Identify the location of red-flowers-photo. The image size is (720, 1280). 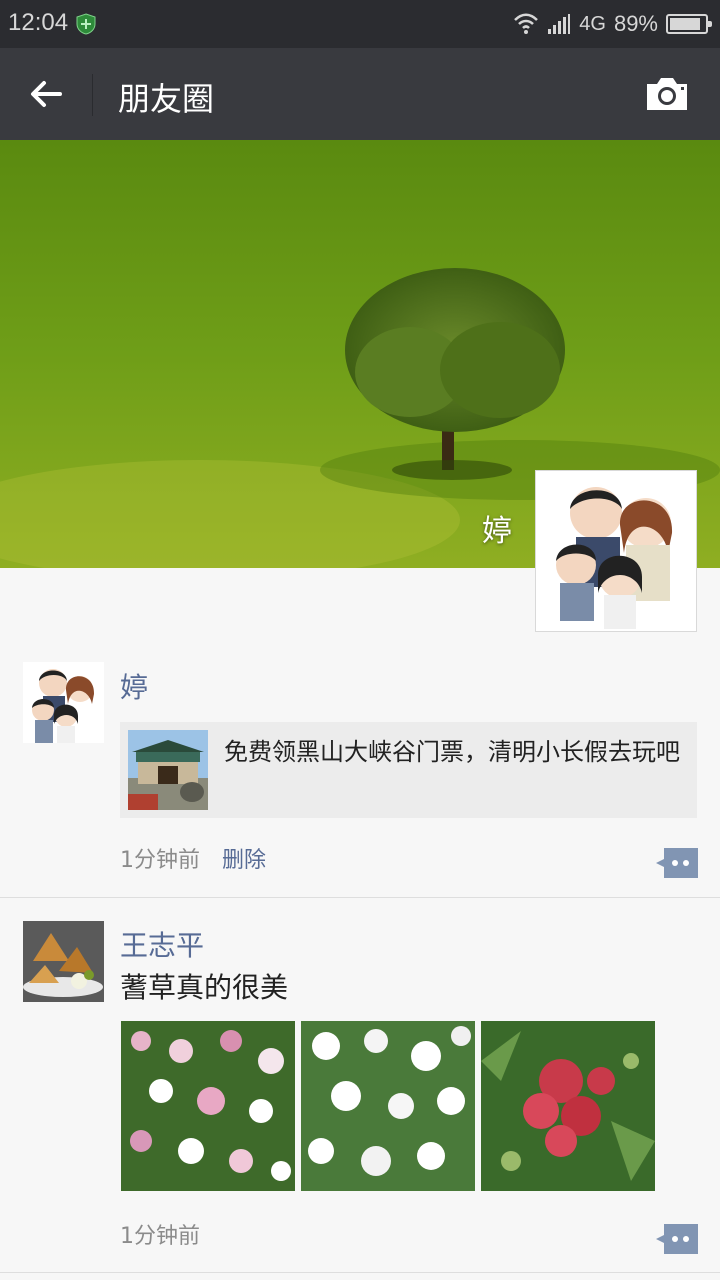
(568, 1106).